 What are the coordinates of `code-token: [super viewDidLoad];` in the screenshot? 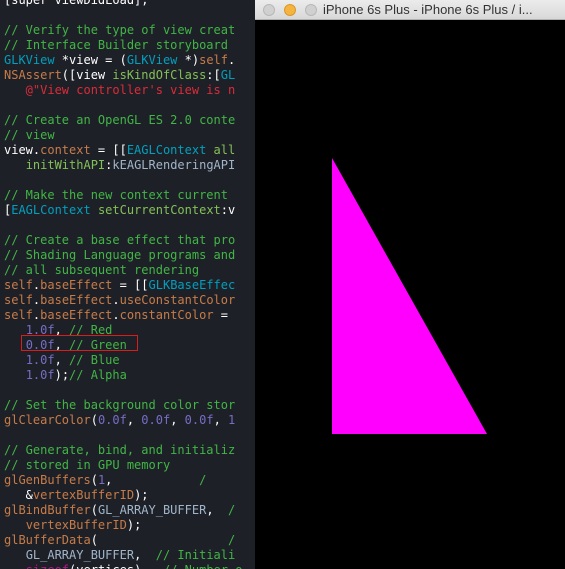 It's located at (76, 3).